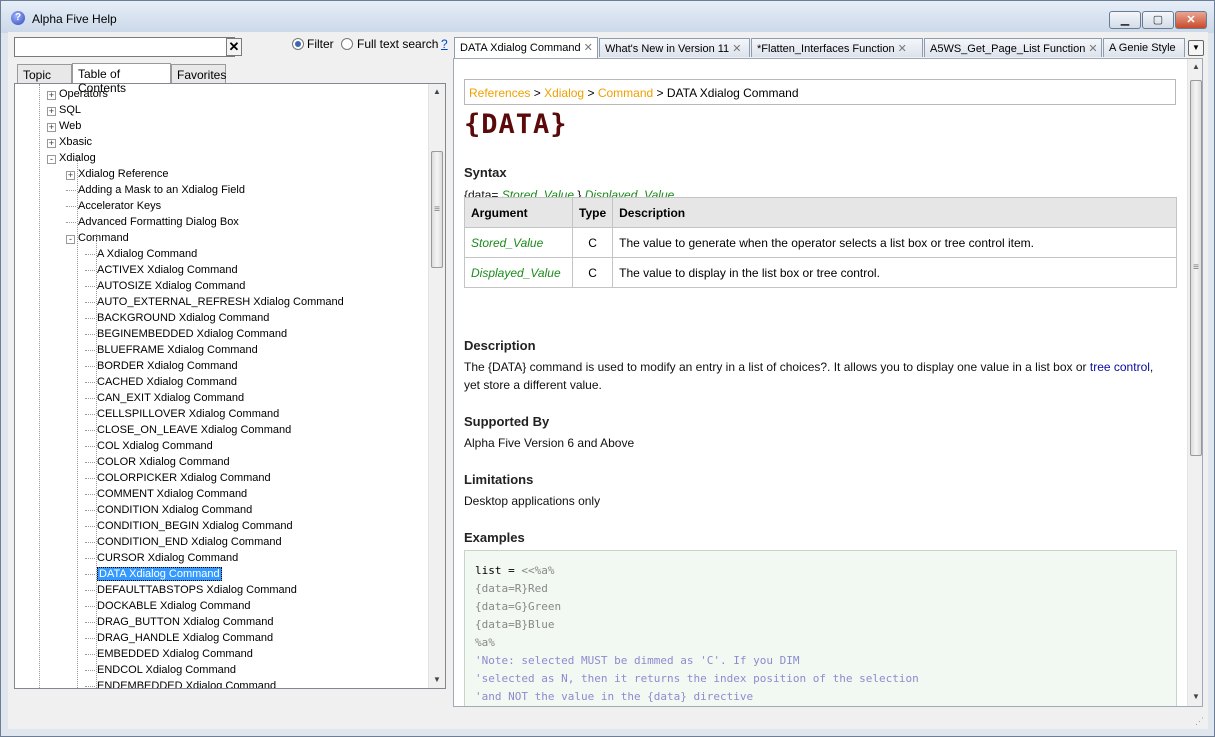  Describe the element at coordinates (191, 590) in the screenshot. I see `tree-item: DEFAULTTABSTOPS Xdialog Command` at that location.